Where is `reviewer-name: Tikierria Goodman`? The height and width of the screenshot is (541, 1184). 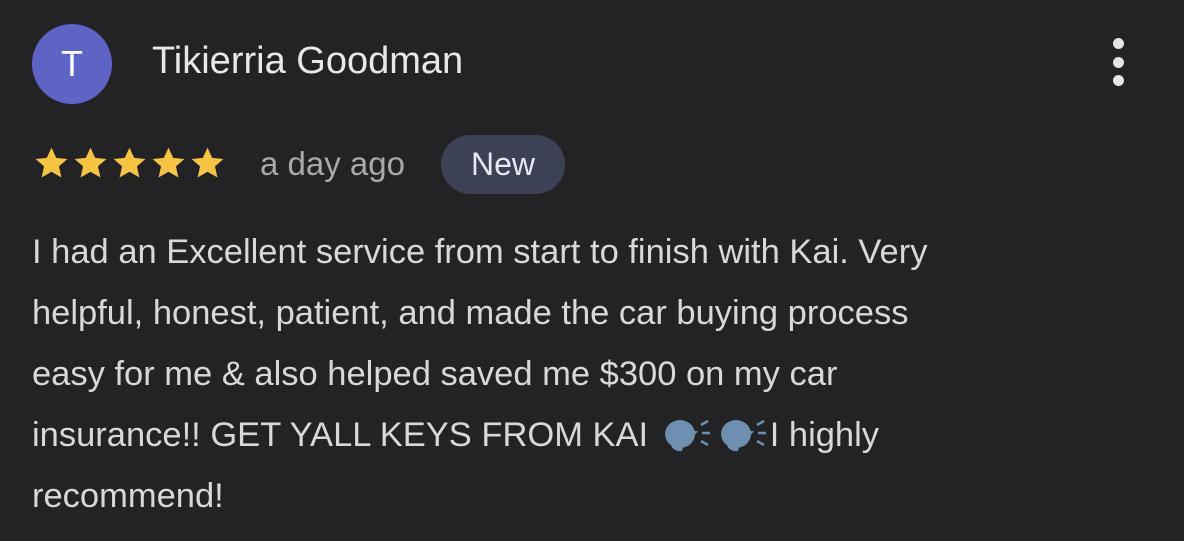
reviewer-name: Tikierria Goodman is located at coordinates (307, 61).